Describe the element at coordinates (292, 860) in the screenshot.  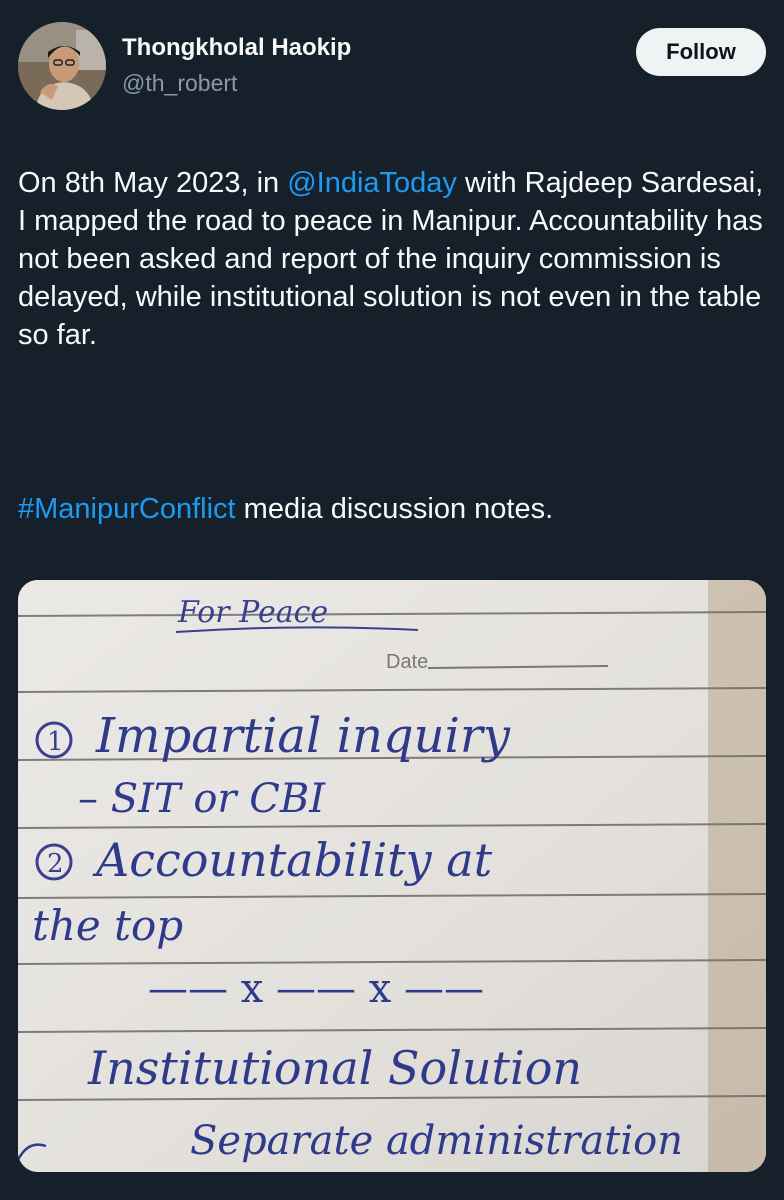
I see `item2-text: Accountability at` at that location.